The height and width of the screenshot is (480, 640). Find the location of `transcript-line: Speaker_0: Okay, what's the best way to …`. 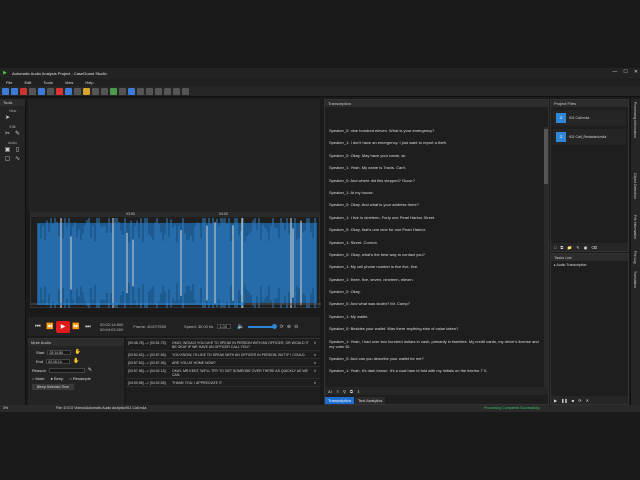

transcript-line: Speaker_0: Okay, what's the best way to … is located at coordinates (434, 254).